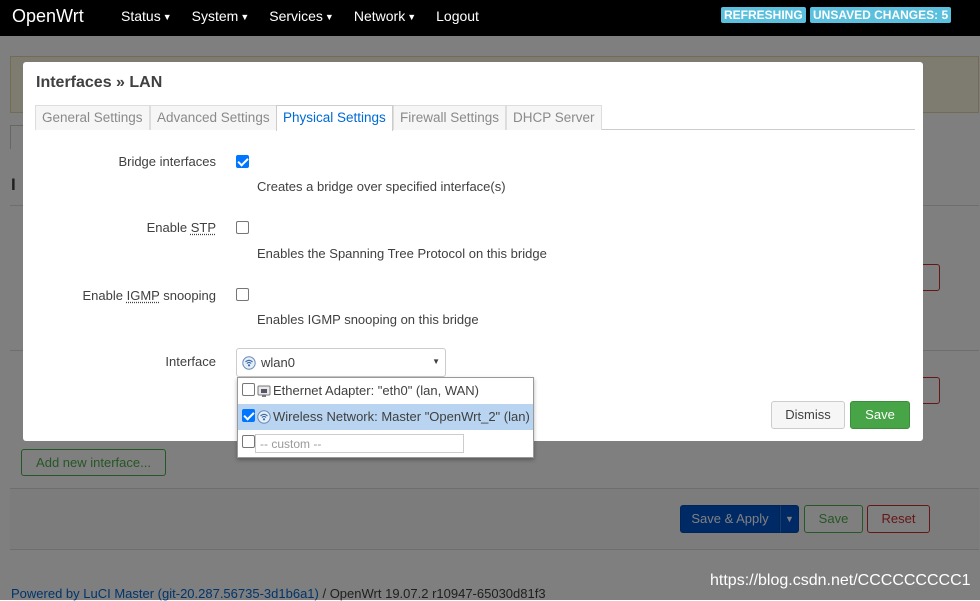 This screenshot has height=601, width=980. Describe the element at coordinates (341, 362) in the screenshot. I see `interface-select: wlan0 ▼` at that location.